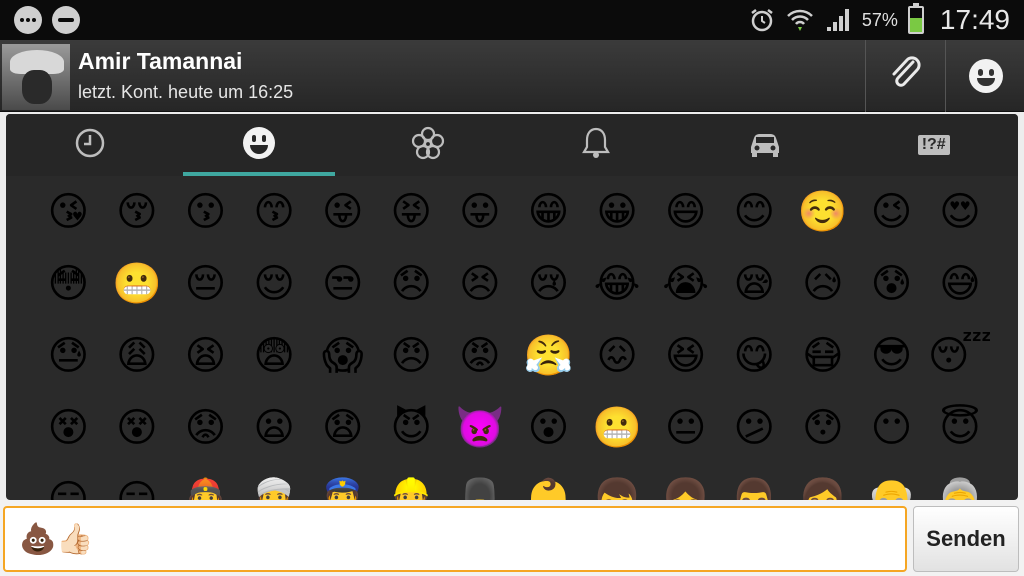 The height and width of the screenshot is (576, 1024). What do you see at coordinates (186, 92) in the screenshot?
I see `last-seen-status: letzt. Kont. heute um 16:25` at bounding box center [186, 92].